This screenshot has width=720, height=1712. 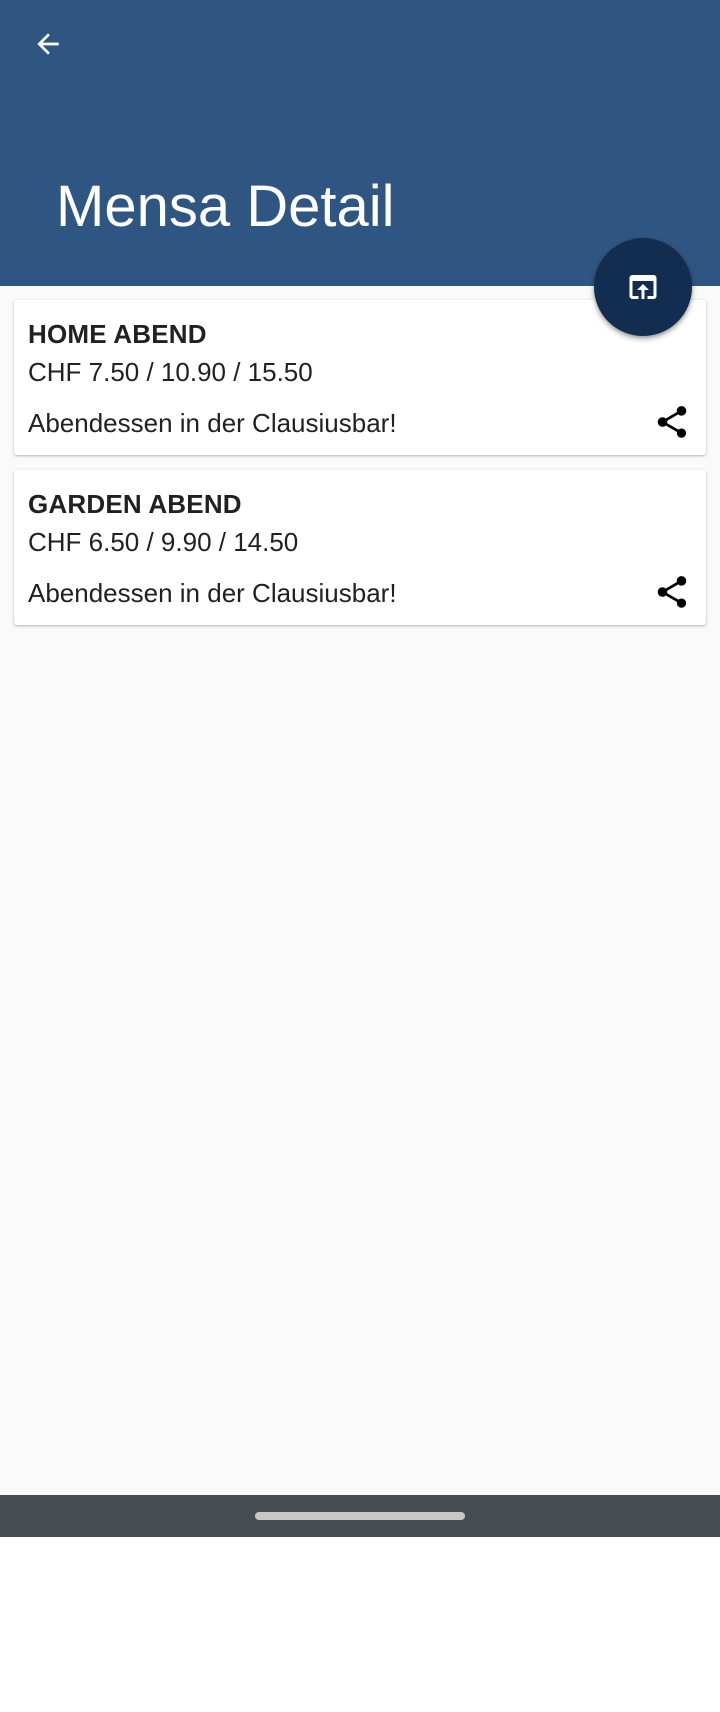 What do you see at coordinates (170, 372) in the screenshot?
I see `menu-item-price: CHF 7.50 / 10.90 / 15.50` at bounding box center [170, 372].